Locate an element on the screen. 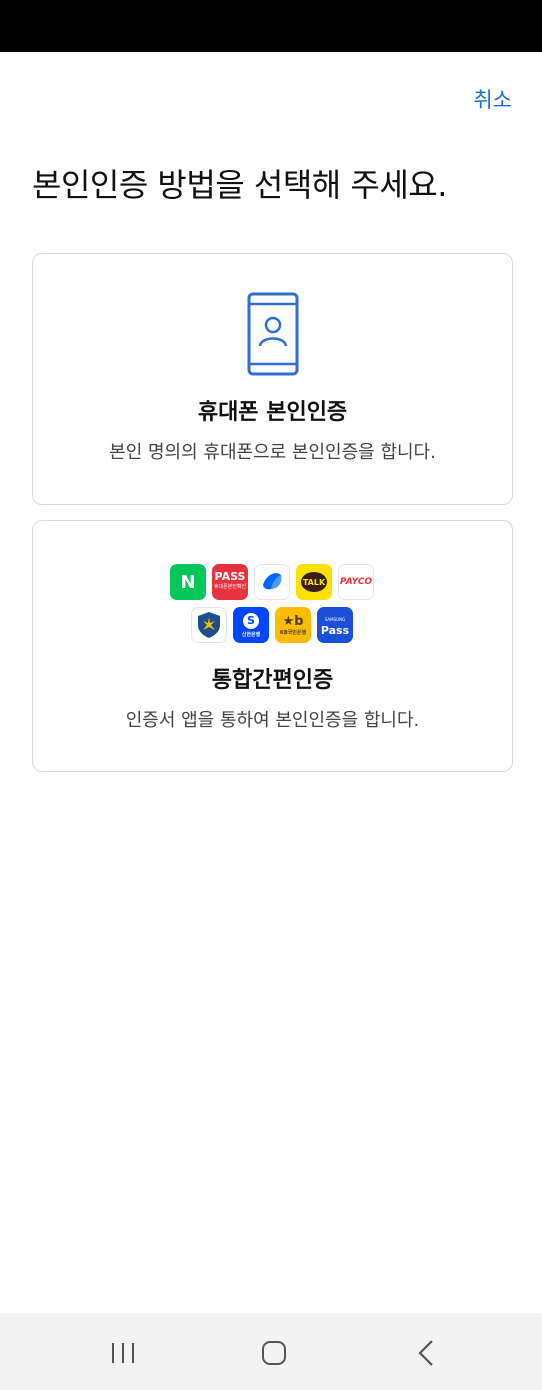 The height and width of the screenshot is (1390, 542). samsung-pass-text: Pass is located at coordinates (335, 630).